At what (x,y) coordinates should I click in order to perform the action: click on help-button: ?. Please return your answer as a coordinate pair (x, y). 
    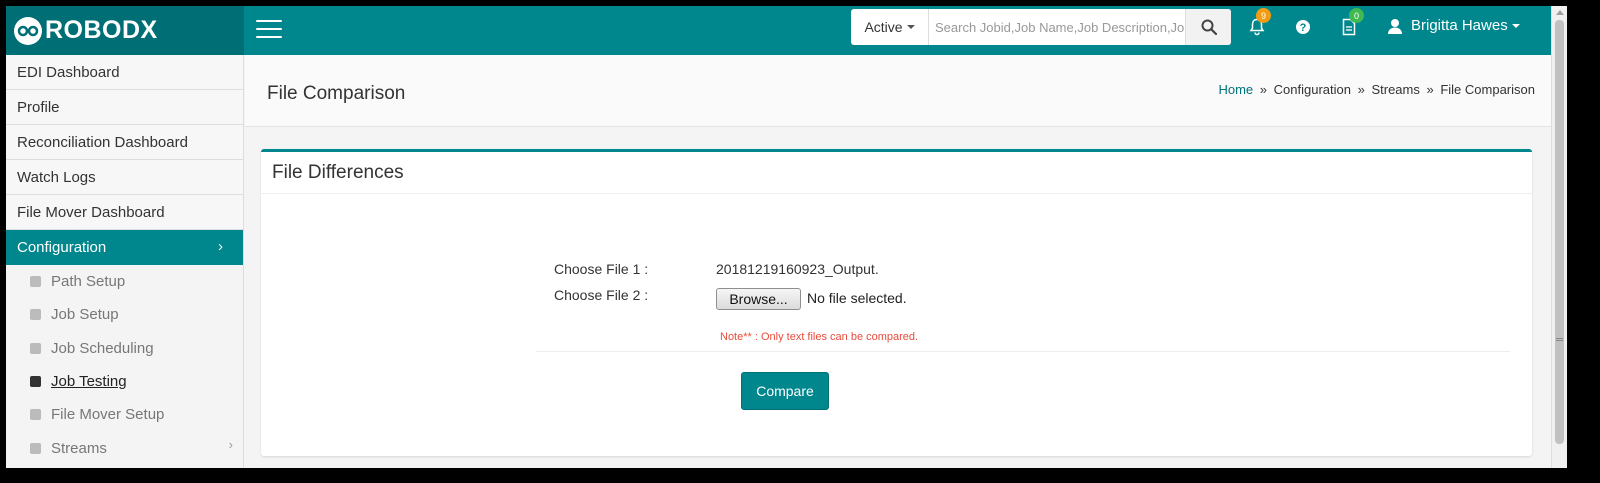
    Looking at the image, I should click on (1303, 29).